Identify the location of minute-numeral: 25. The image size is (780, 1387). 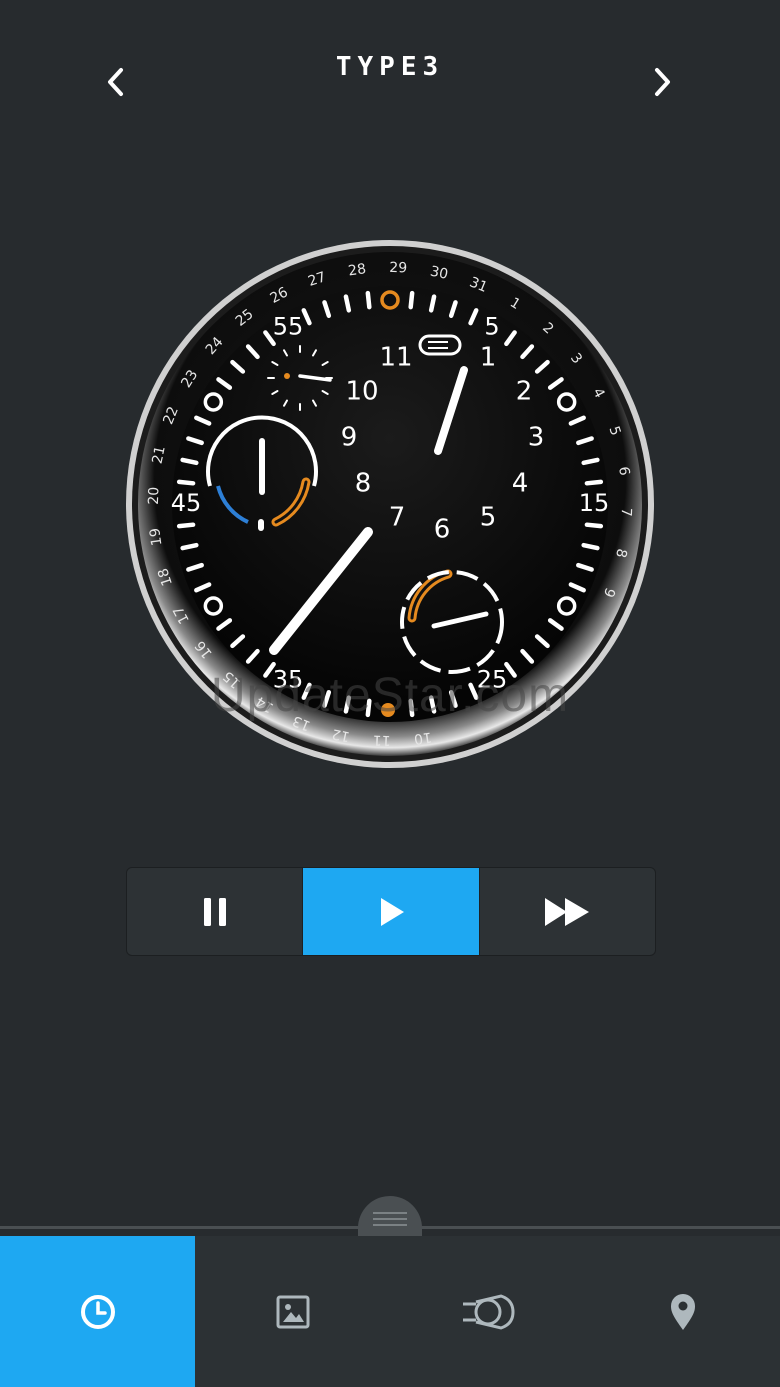
(492, 680).